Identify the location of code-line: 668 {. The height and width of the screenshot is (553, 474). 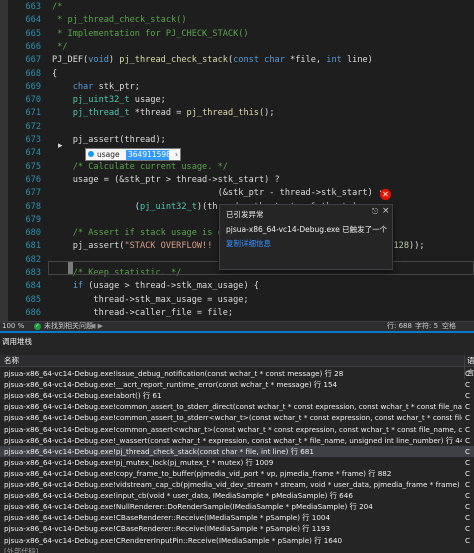
(237, 74).